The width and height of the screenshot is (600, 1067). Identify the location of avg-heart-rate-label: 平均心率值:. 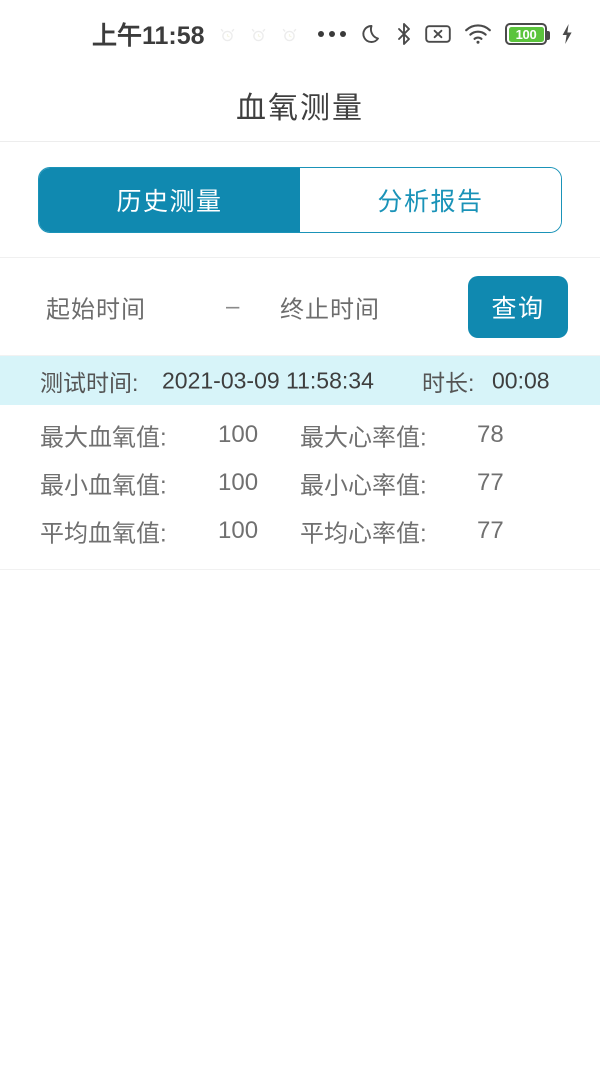
(363, 534).